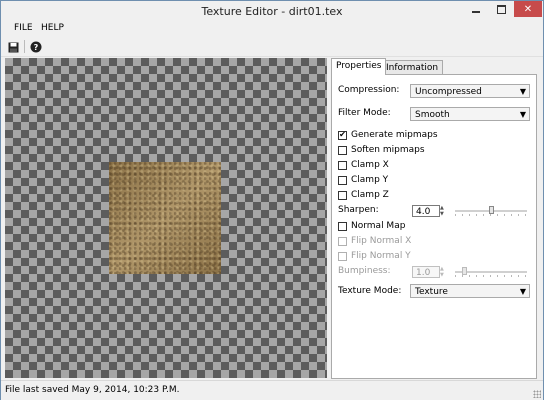 The image size is (544, 400). What do you see at coordinates (370, 291) in the screenshot?
I see `texture-mode-label: Texture Mode:` at bounding box center [370, 291].